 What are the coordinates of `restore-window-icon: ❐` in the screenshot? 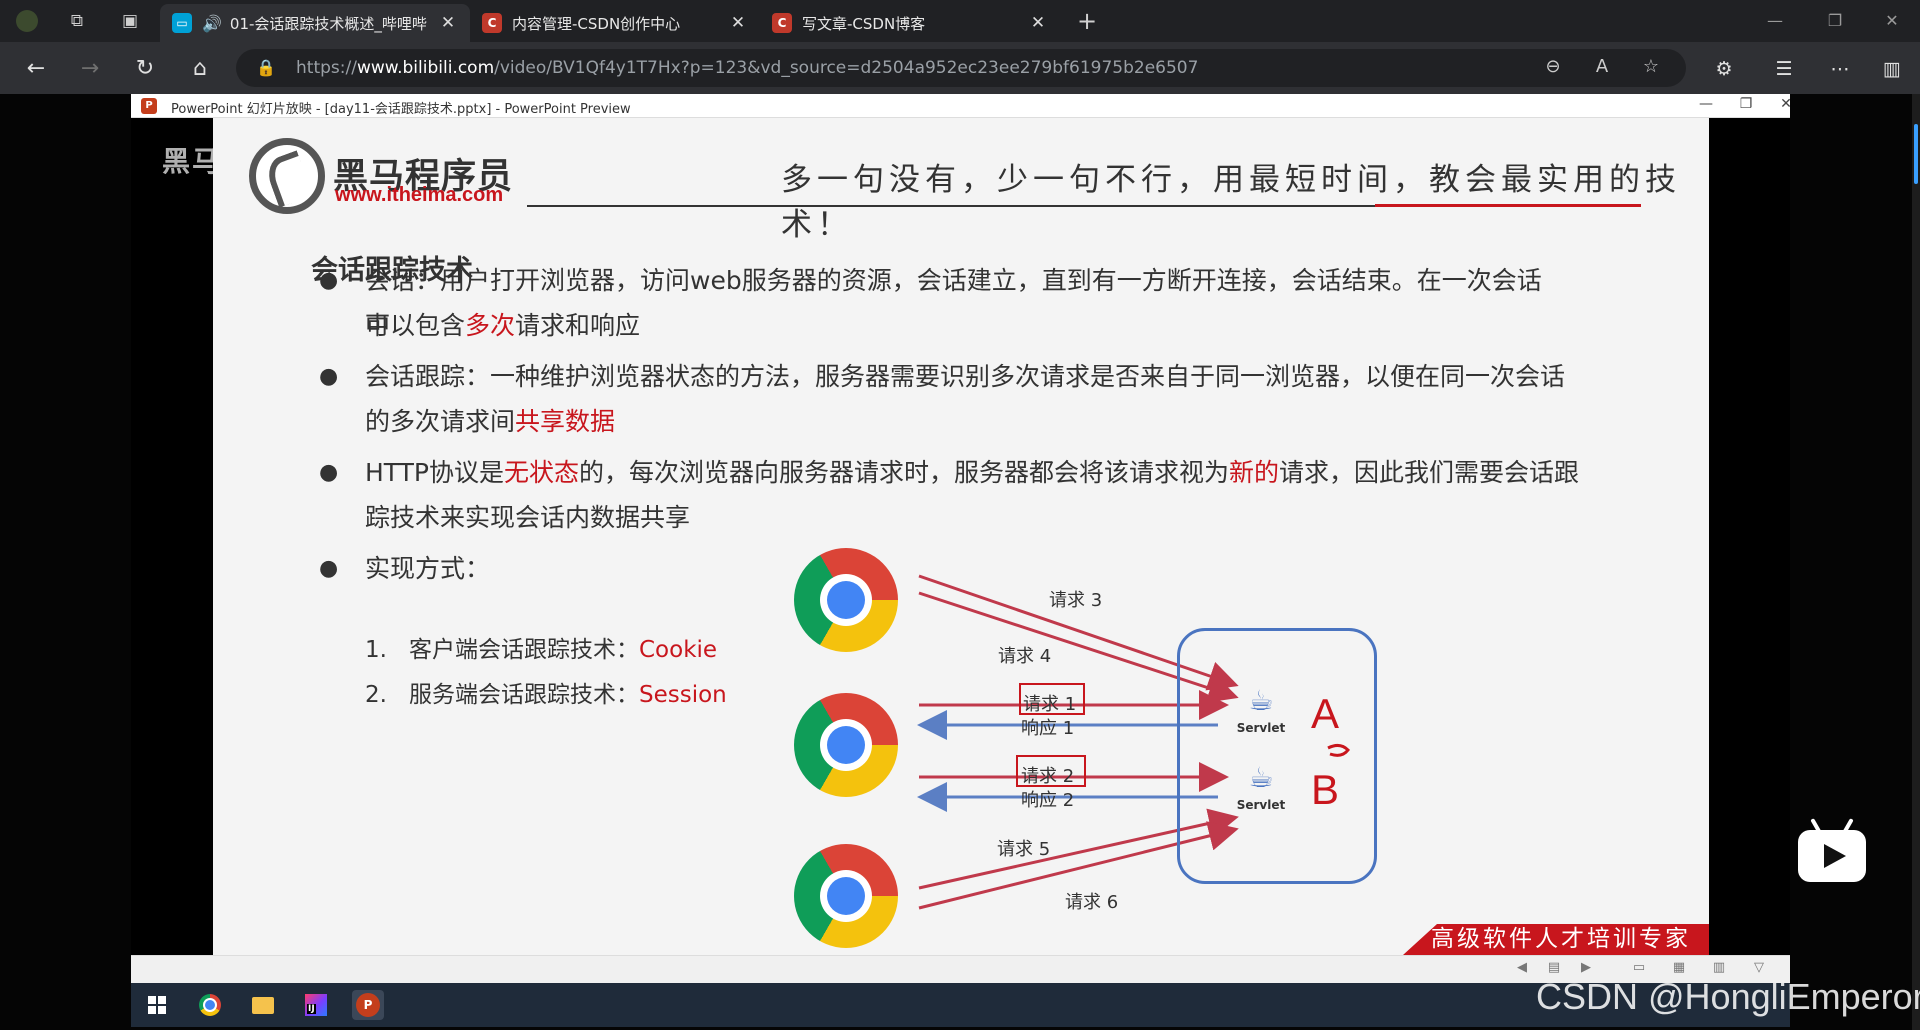 It's located at (1835, 21).